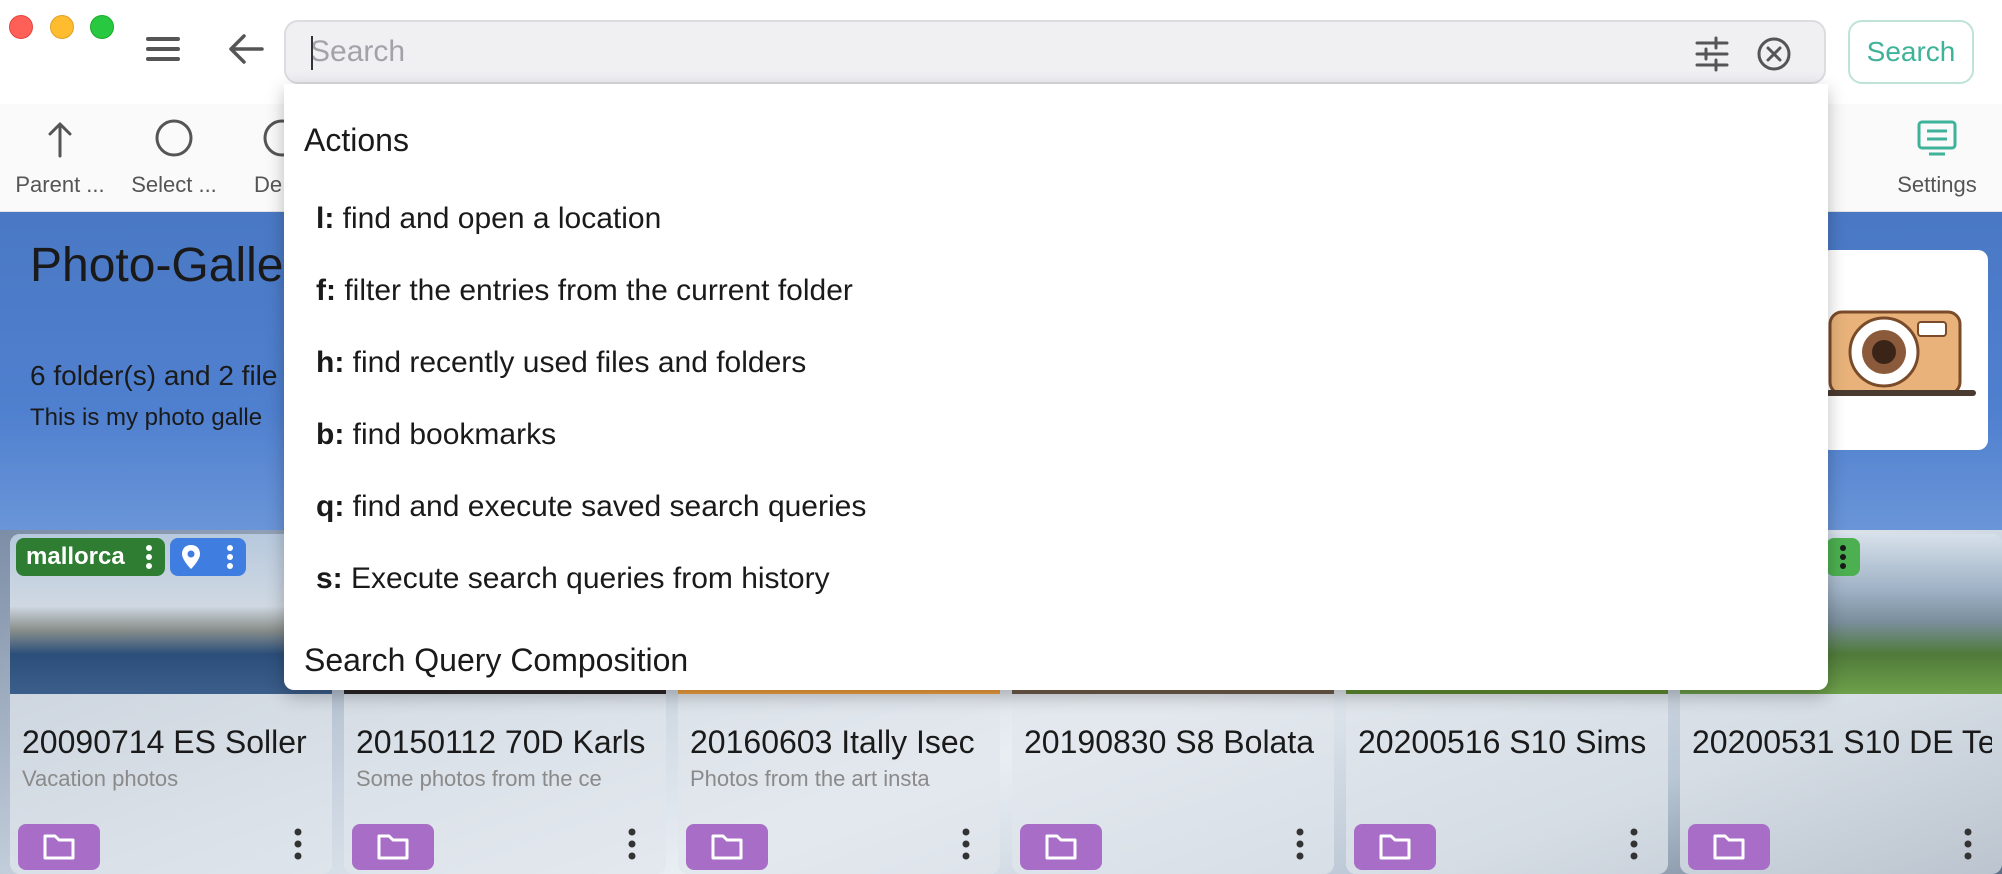 Image resolution: width=2002 pixels, height=874 pixels. I want to click on tag-chip: mallorca, so click(90, 557).